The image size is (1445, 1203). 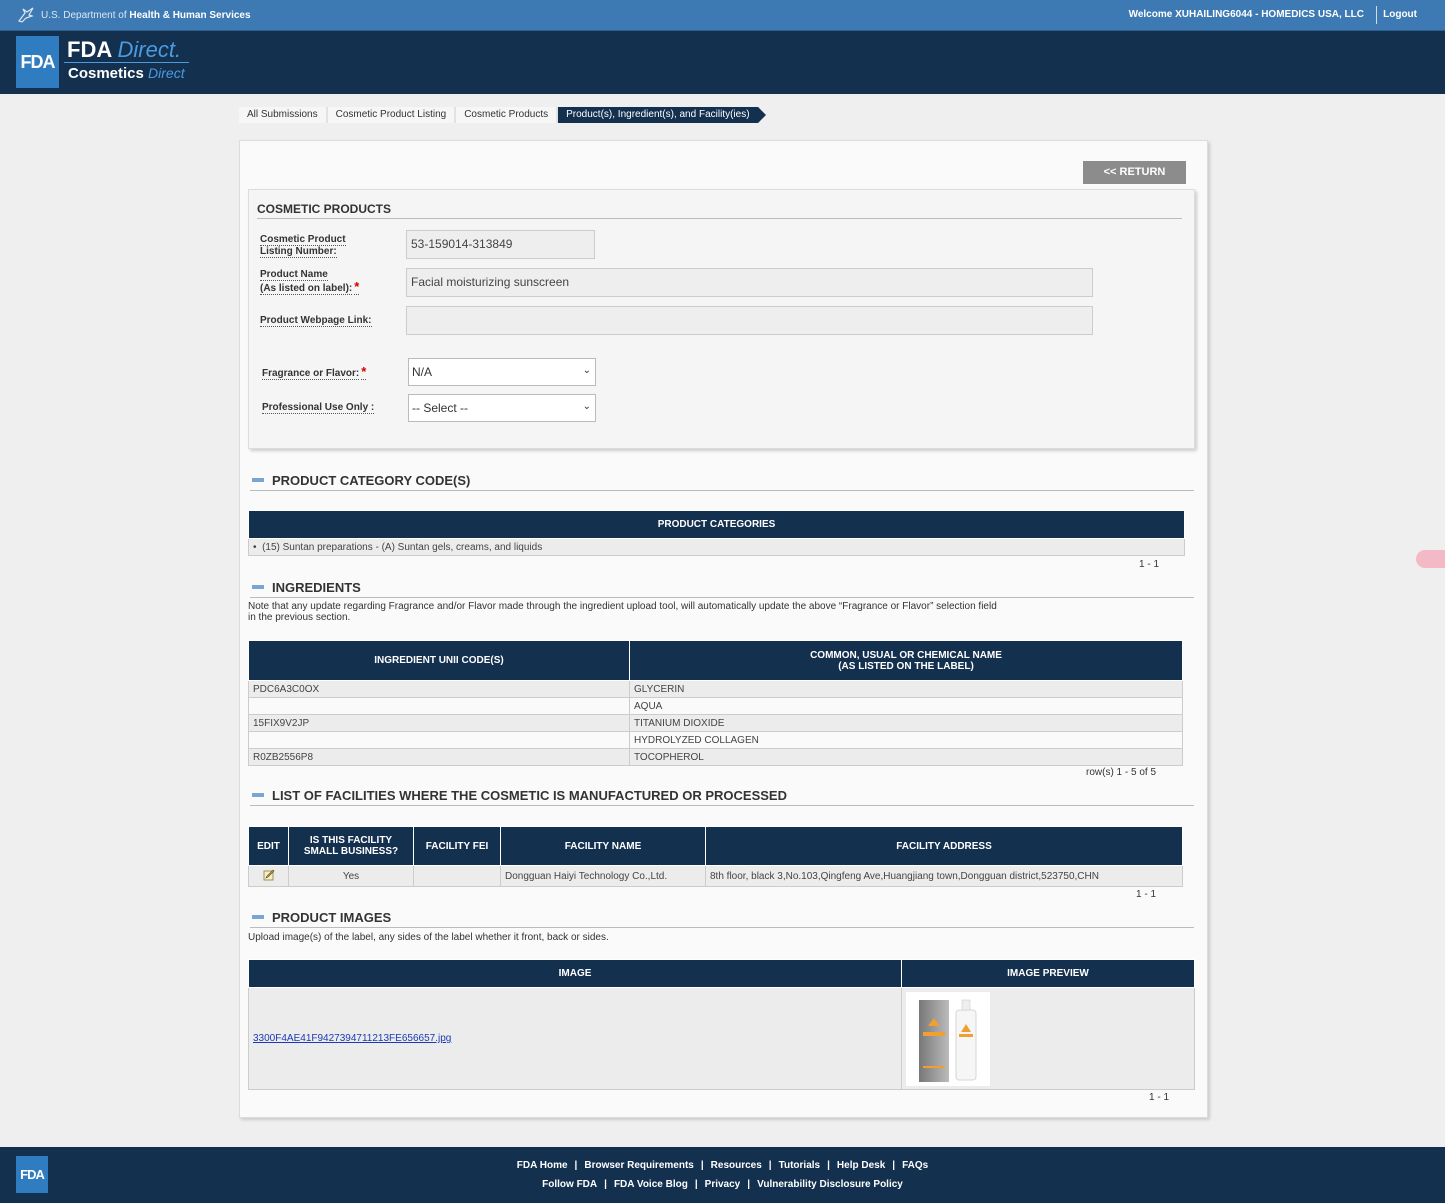 I want to click on column-header: FACILITY FEI, so click(x=457, y=846).